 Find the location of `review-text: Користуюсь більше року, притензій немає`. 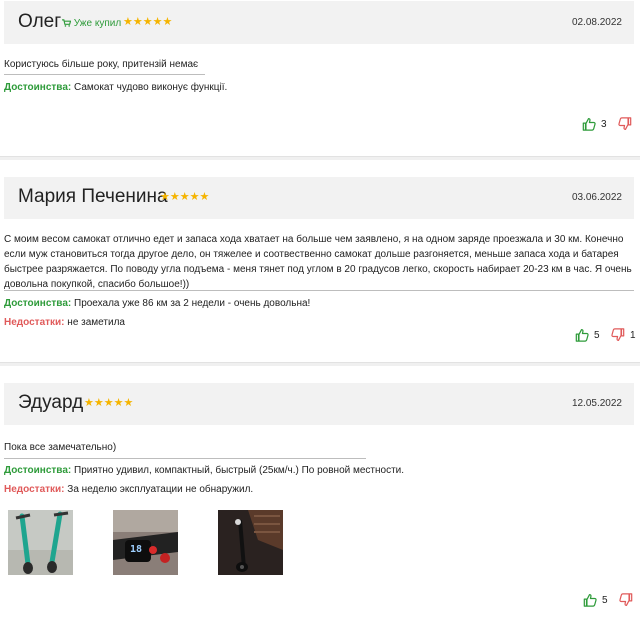

review-text: Користуюсь більше року, притензій немає is located at coordinates (101, 64).